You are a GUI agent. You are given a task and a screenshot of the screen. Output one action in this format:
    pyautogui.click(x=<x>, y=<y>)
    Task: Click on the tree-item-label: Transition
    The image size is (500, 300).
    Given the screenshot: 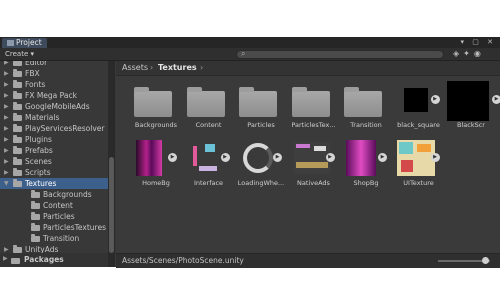 What is the action you would take?
    pyautogui.click(x=61, y=238)
    